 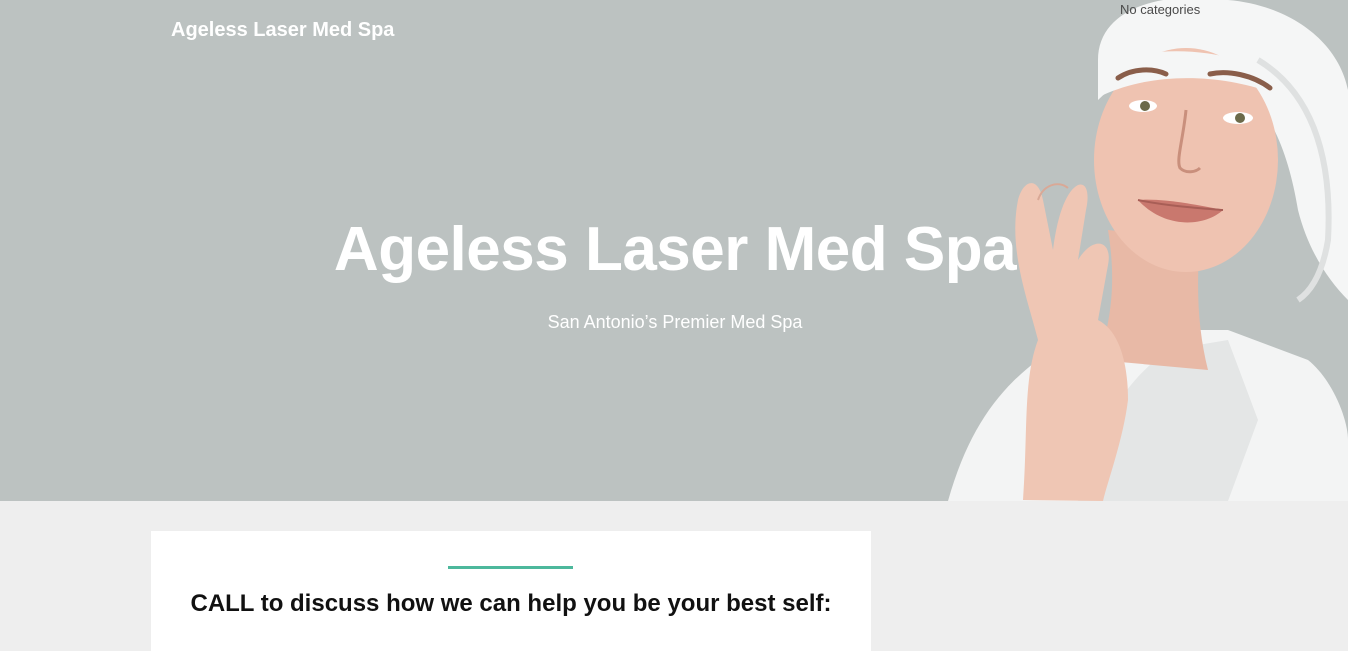 I want to click on hero-heading: Ageless Laser Med Spa, so click(x=675, y=249).